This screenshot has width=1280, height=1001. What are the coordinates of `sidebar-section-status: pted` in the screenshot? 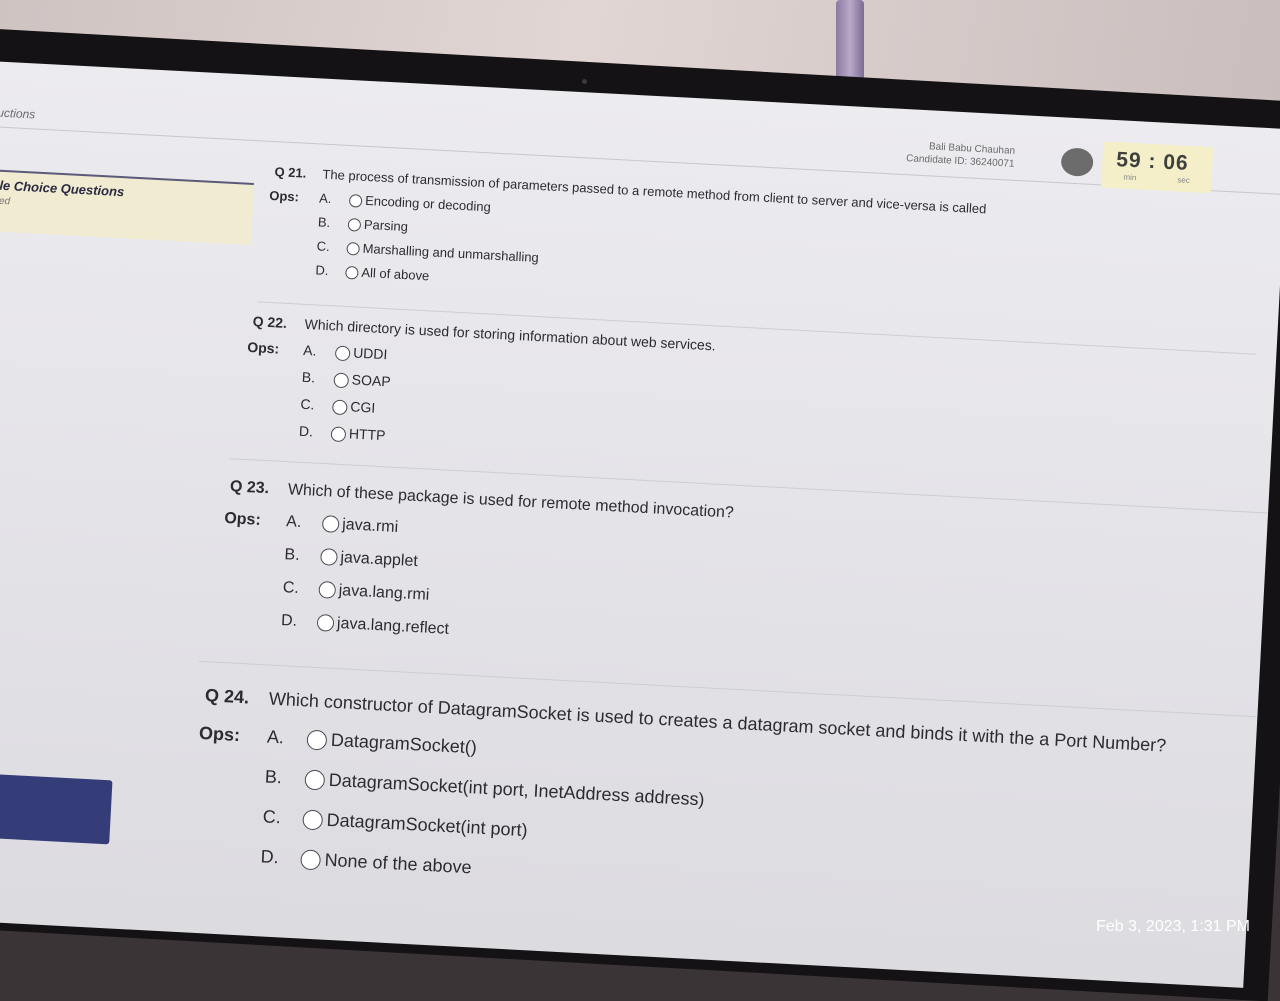 It's located at (5, 201).